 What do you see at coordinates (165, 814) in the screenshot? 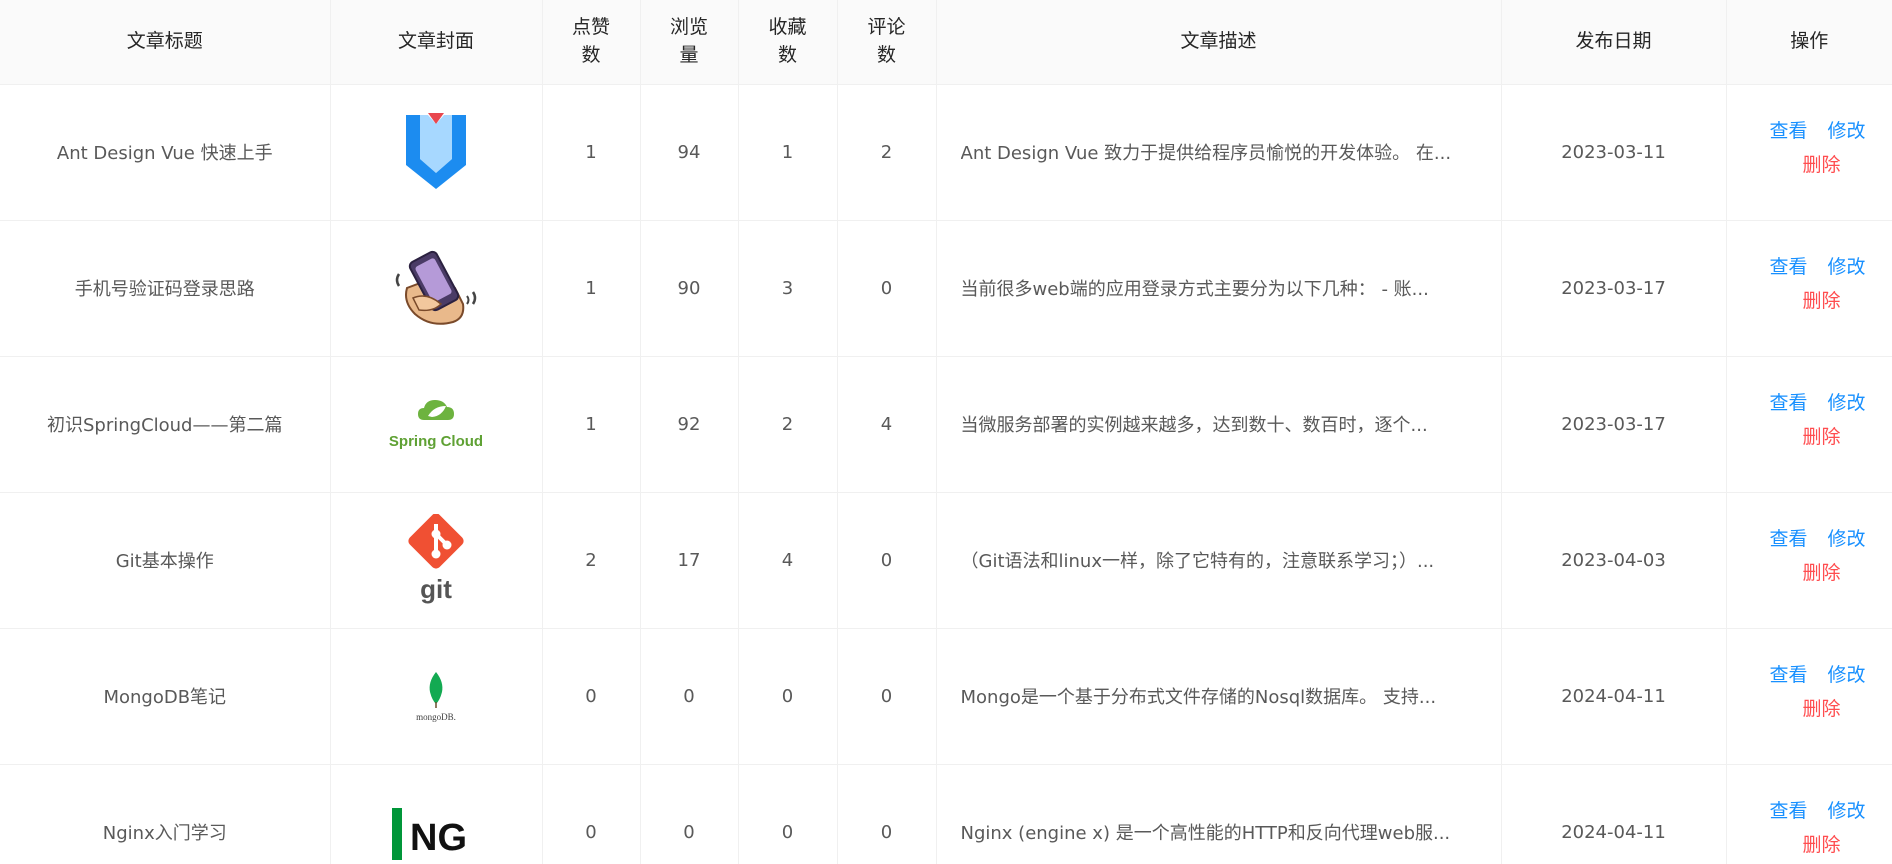
I see `cell-title: Nginx入门学习` at bounding box center [165, 814].